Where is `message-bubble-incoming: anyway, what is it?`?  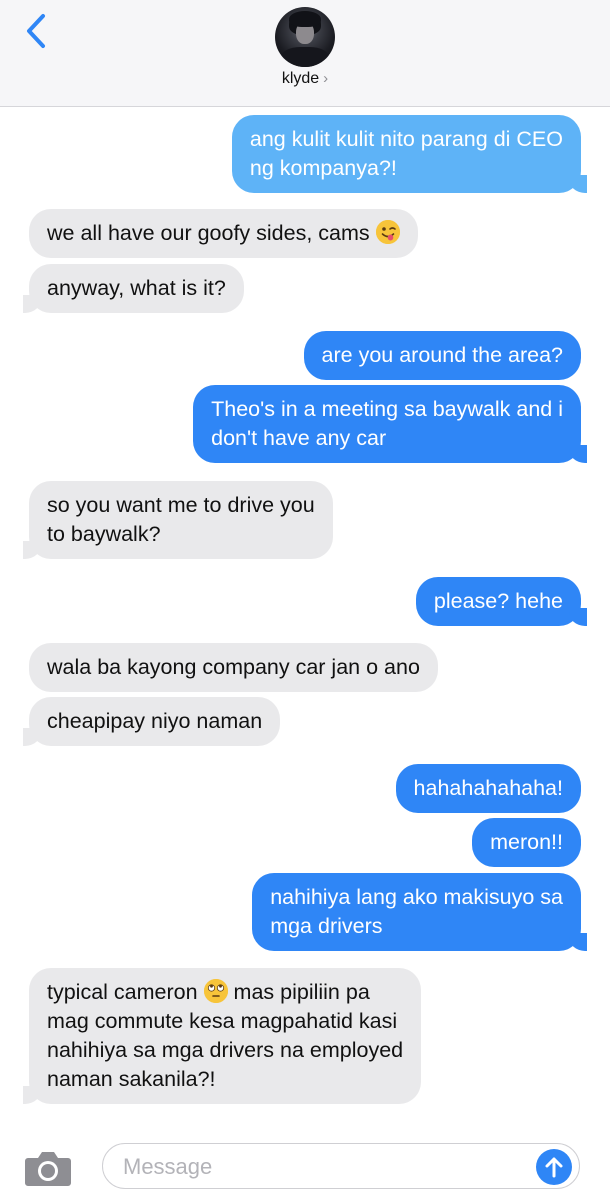 message-bubble-incoming: anyway, what is it? is located at coordinates (133, 288).